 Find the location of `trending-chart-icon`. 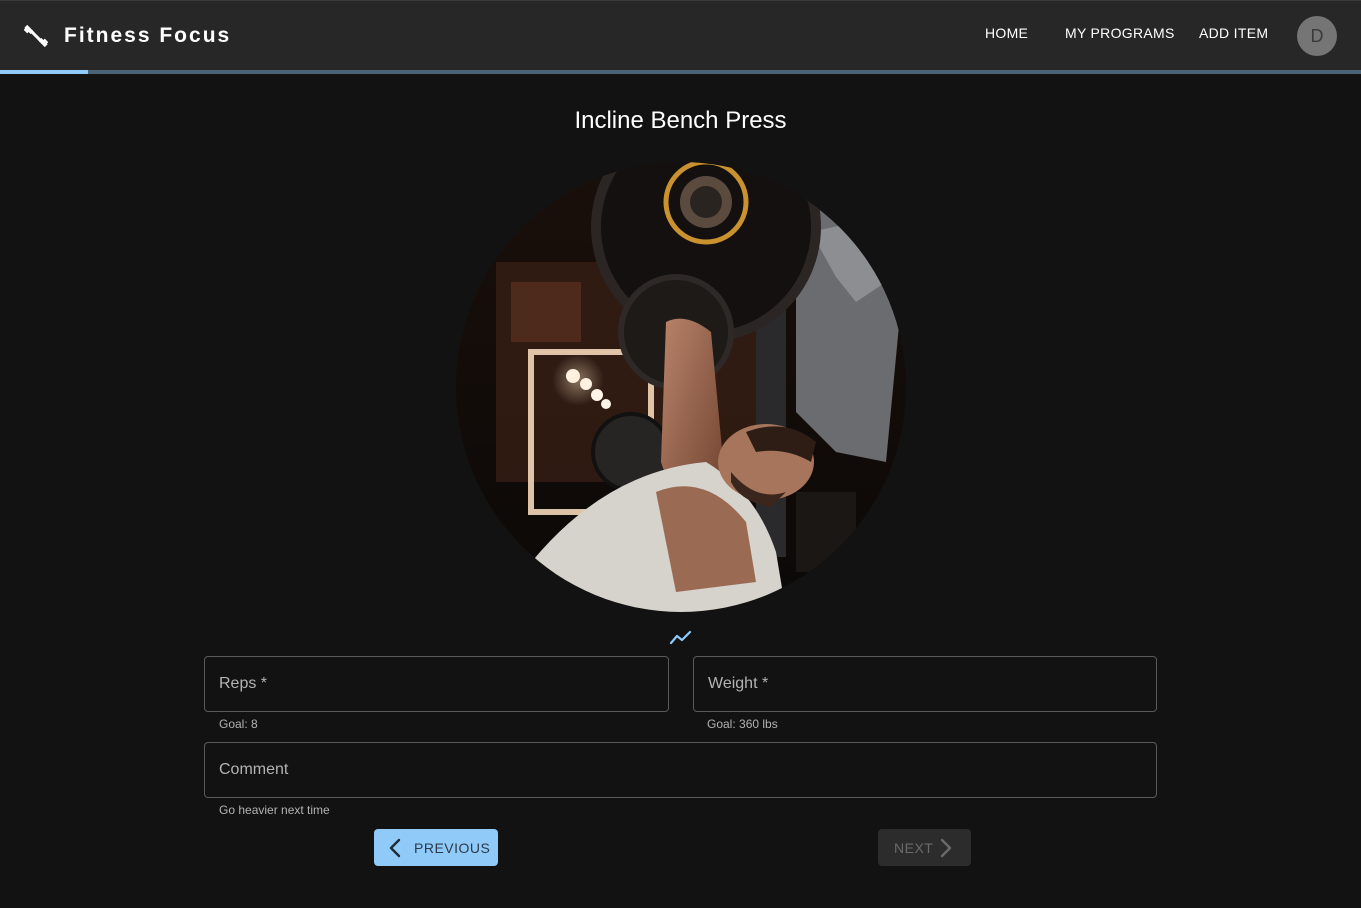

trending-chart-icon is located at coordinates (681, 638).